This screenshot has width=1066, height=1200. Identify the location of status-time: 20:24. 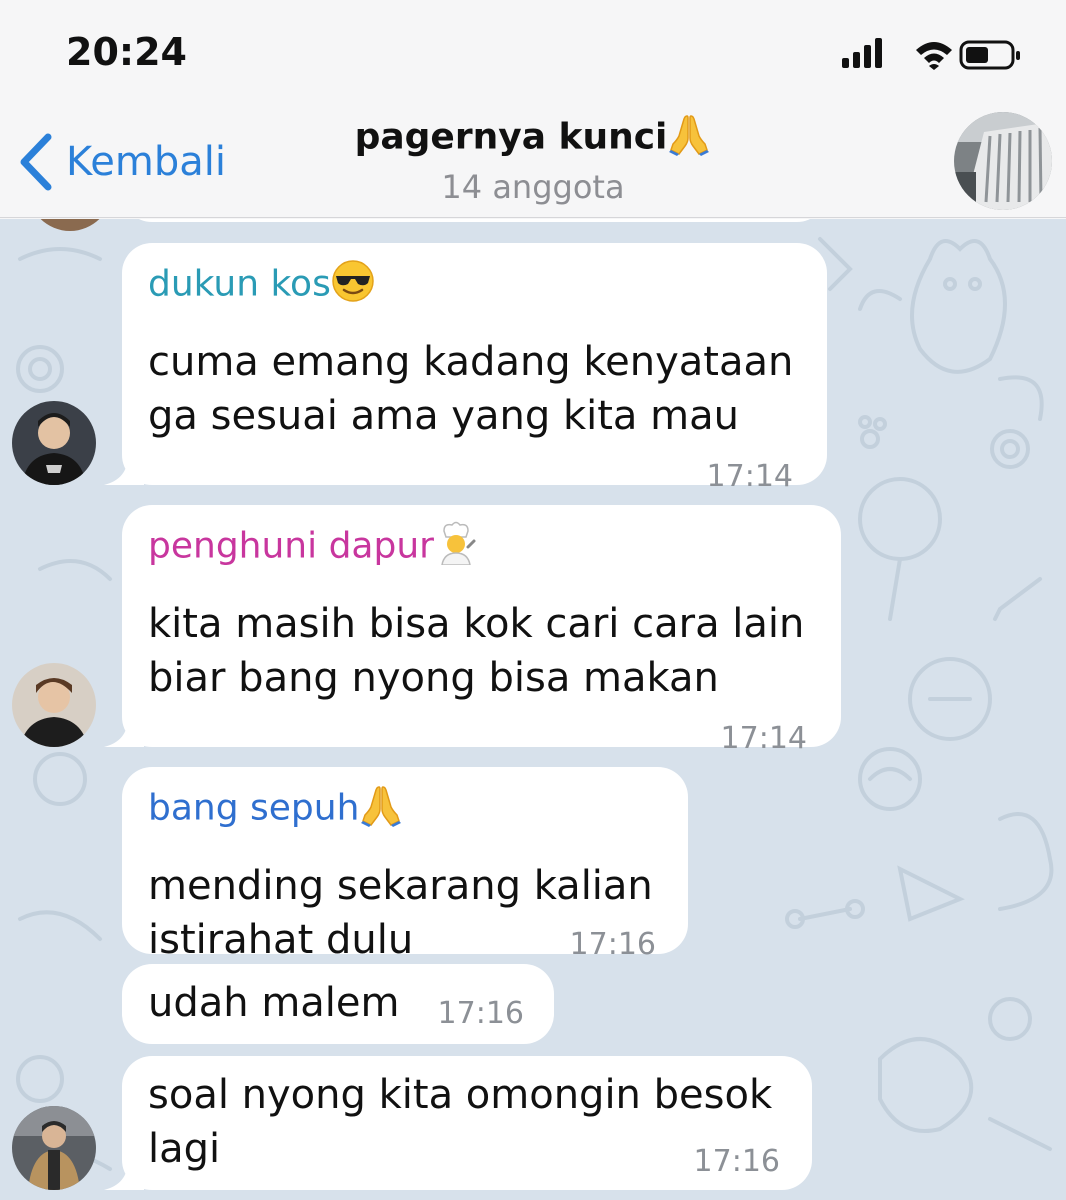
(126, 52).